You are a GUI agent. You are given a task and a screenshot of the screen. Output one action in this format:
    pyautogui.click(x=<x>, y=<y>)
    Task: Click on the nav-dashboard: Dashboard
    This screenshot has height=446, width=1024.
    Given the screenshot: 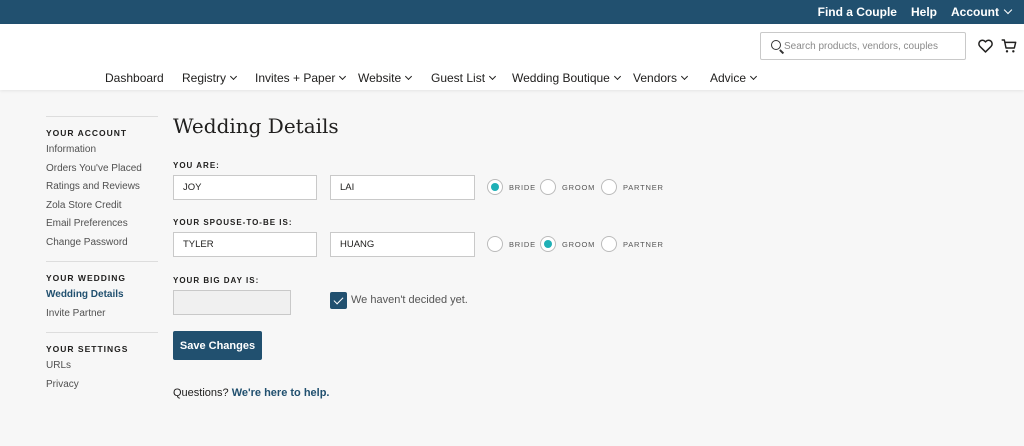 What is the action you would take?
    pyautogui.click(x=134, y=78)
    